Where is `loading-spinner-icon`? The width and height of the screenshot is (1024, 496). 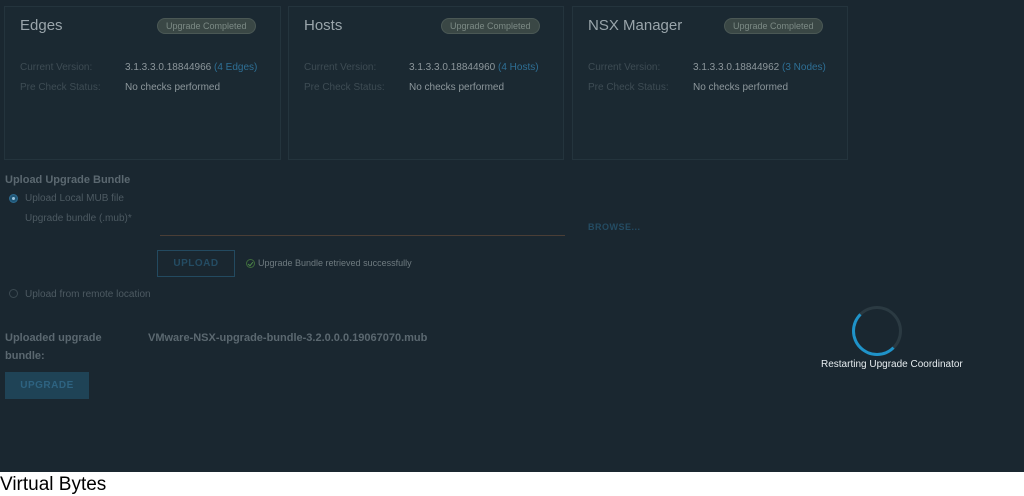 loading-spinner-icon is located at coordinates (877, 331).